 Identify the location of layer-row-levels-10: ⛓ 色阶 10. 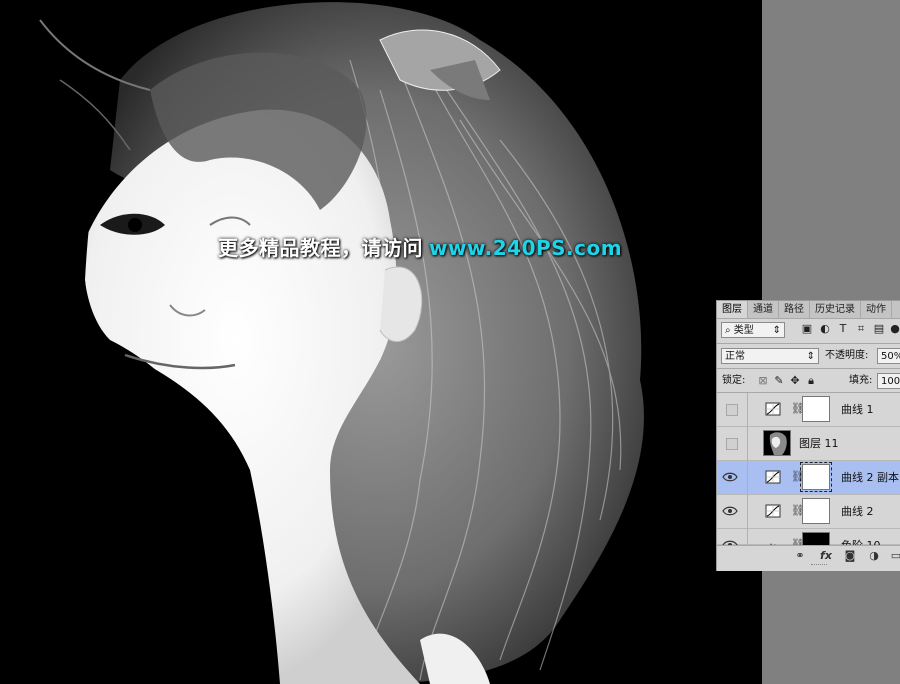
(808, 546).